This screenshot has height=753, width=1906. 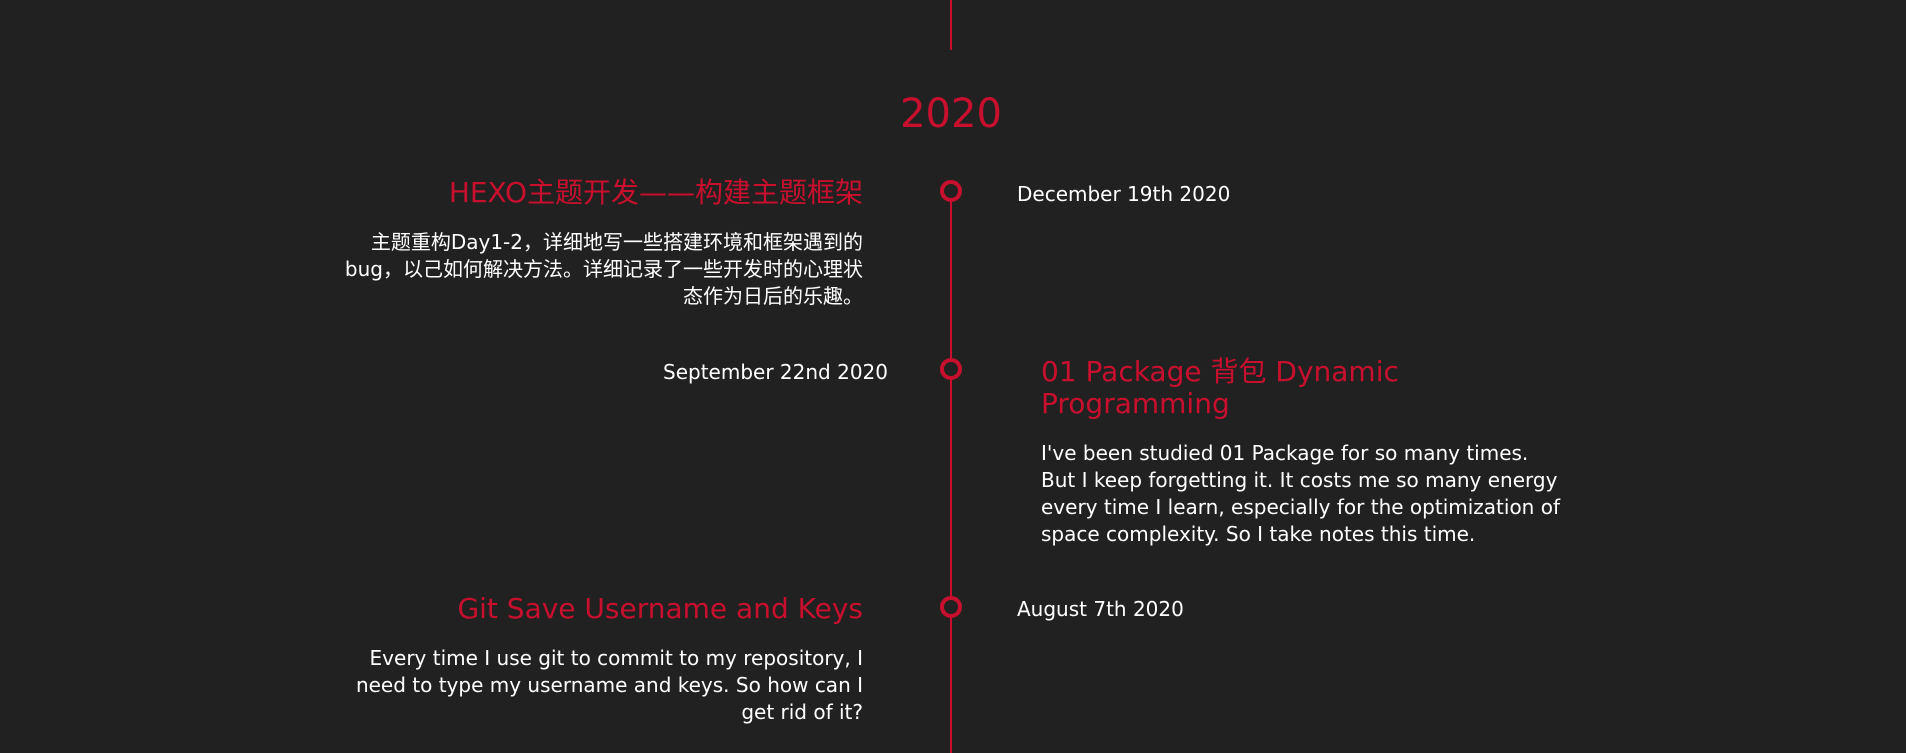 I want to click on timeline-line, so click(x=951, y=466).